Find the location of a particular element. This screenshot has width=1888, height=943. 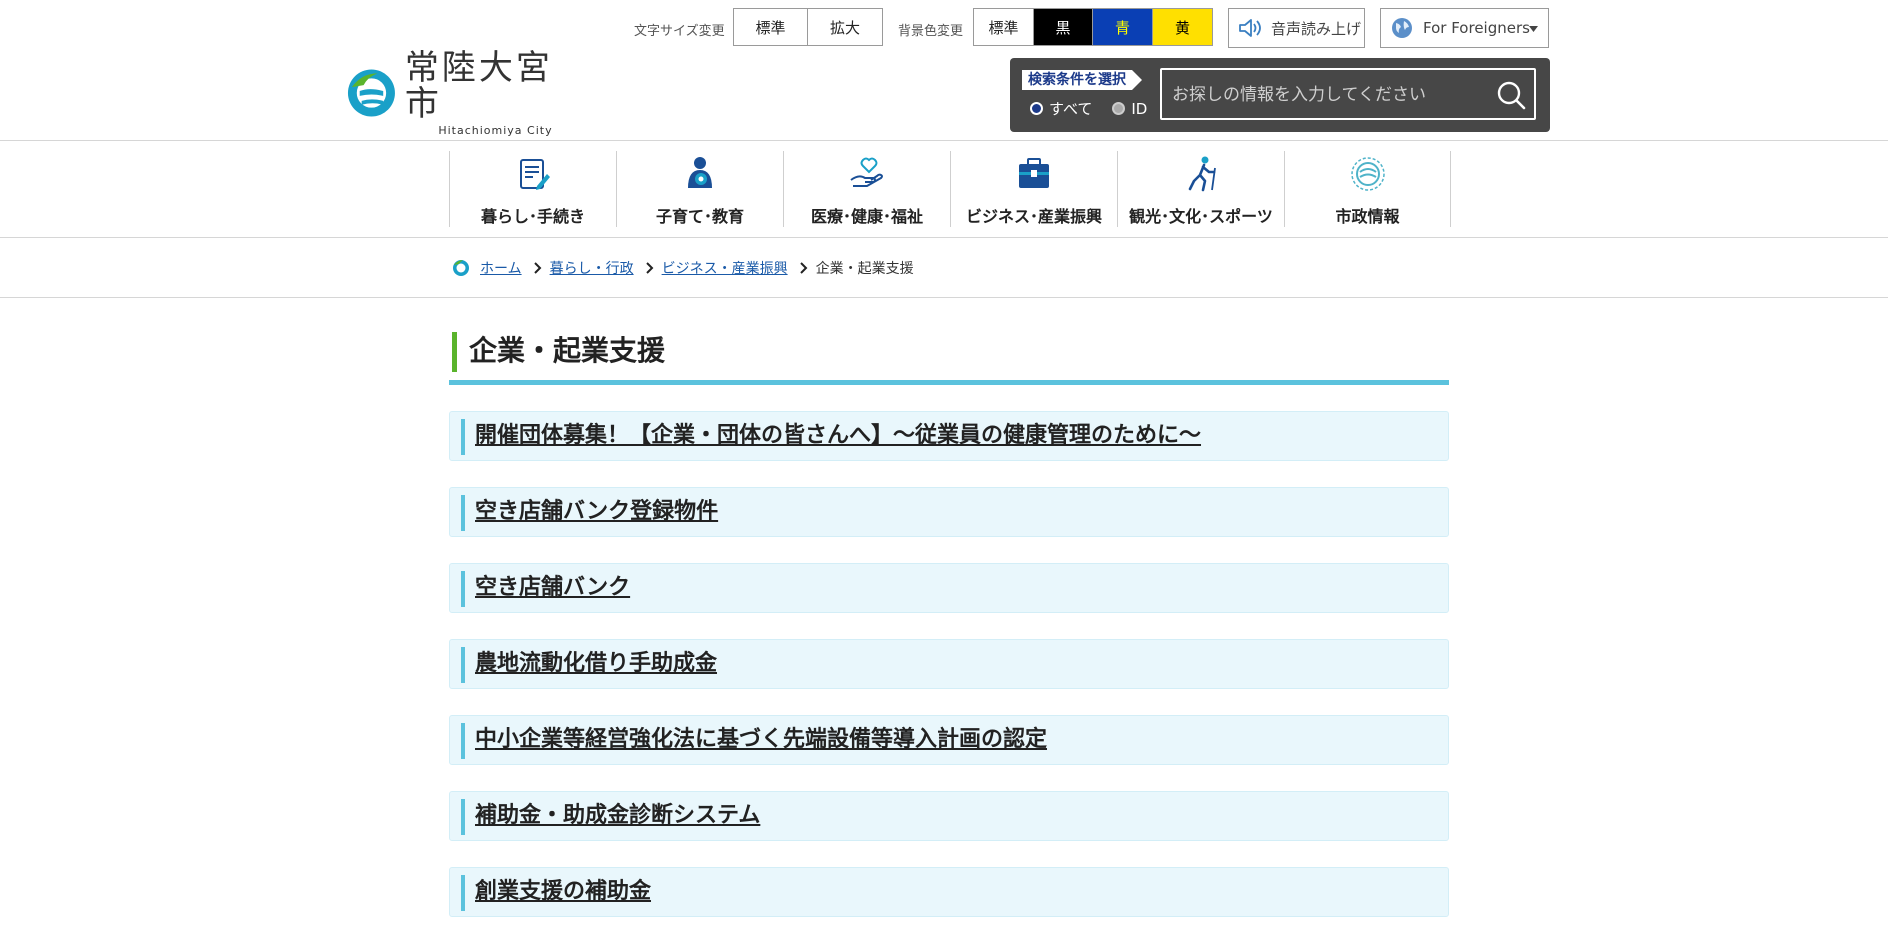

site-logo: 常陸大宮市 Hitachiomiya City is located at coordinates (466, 93).